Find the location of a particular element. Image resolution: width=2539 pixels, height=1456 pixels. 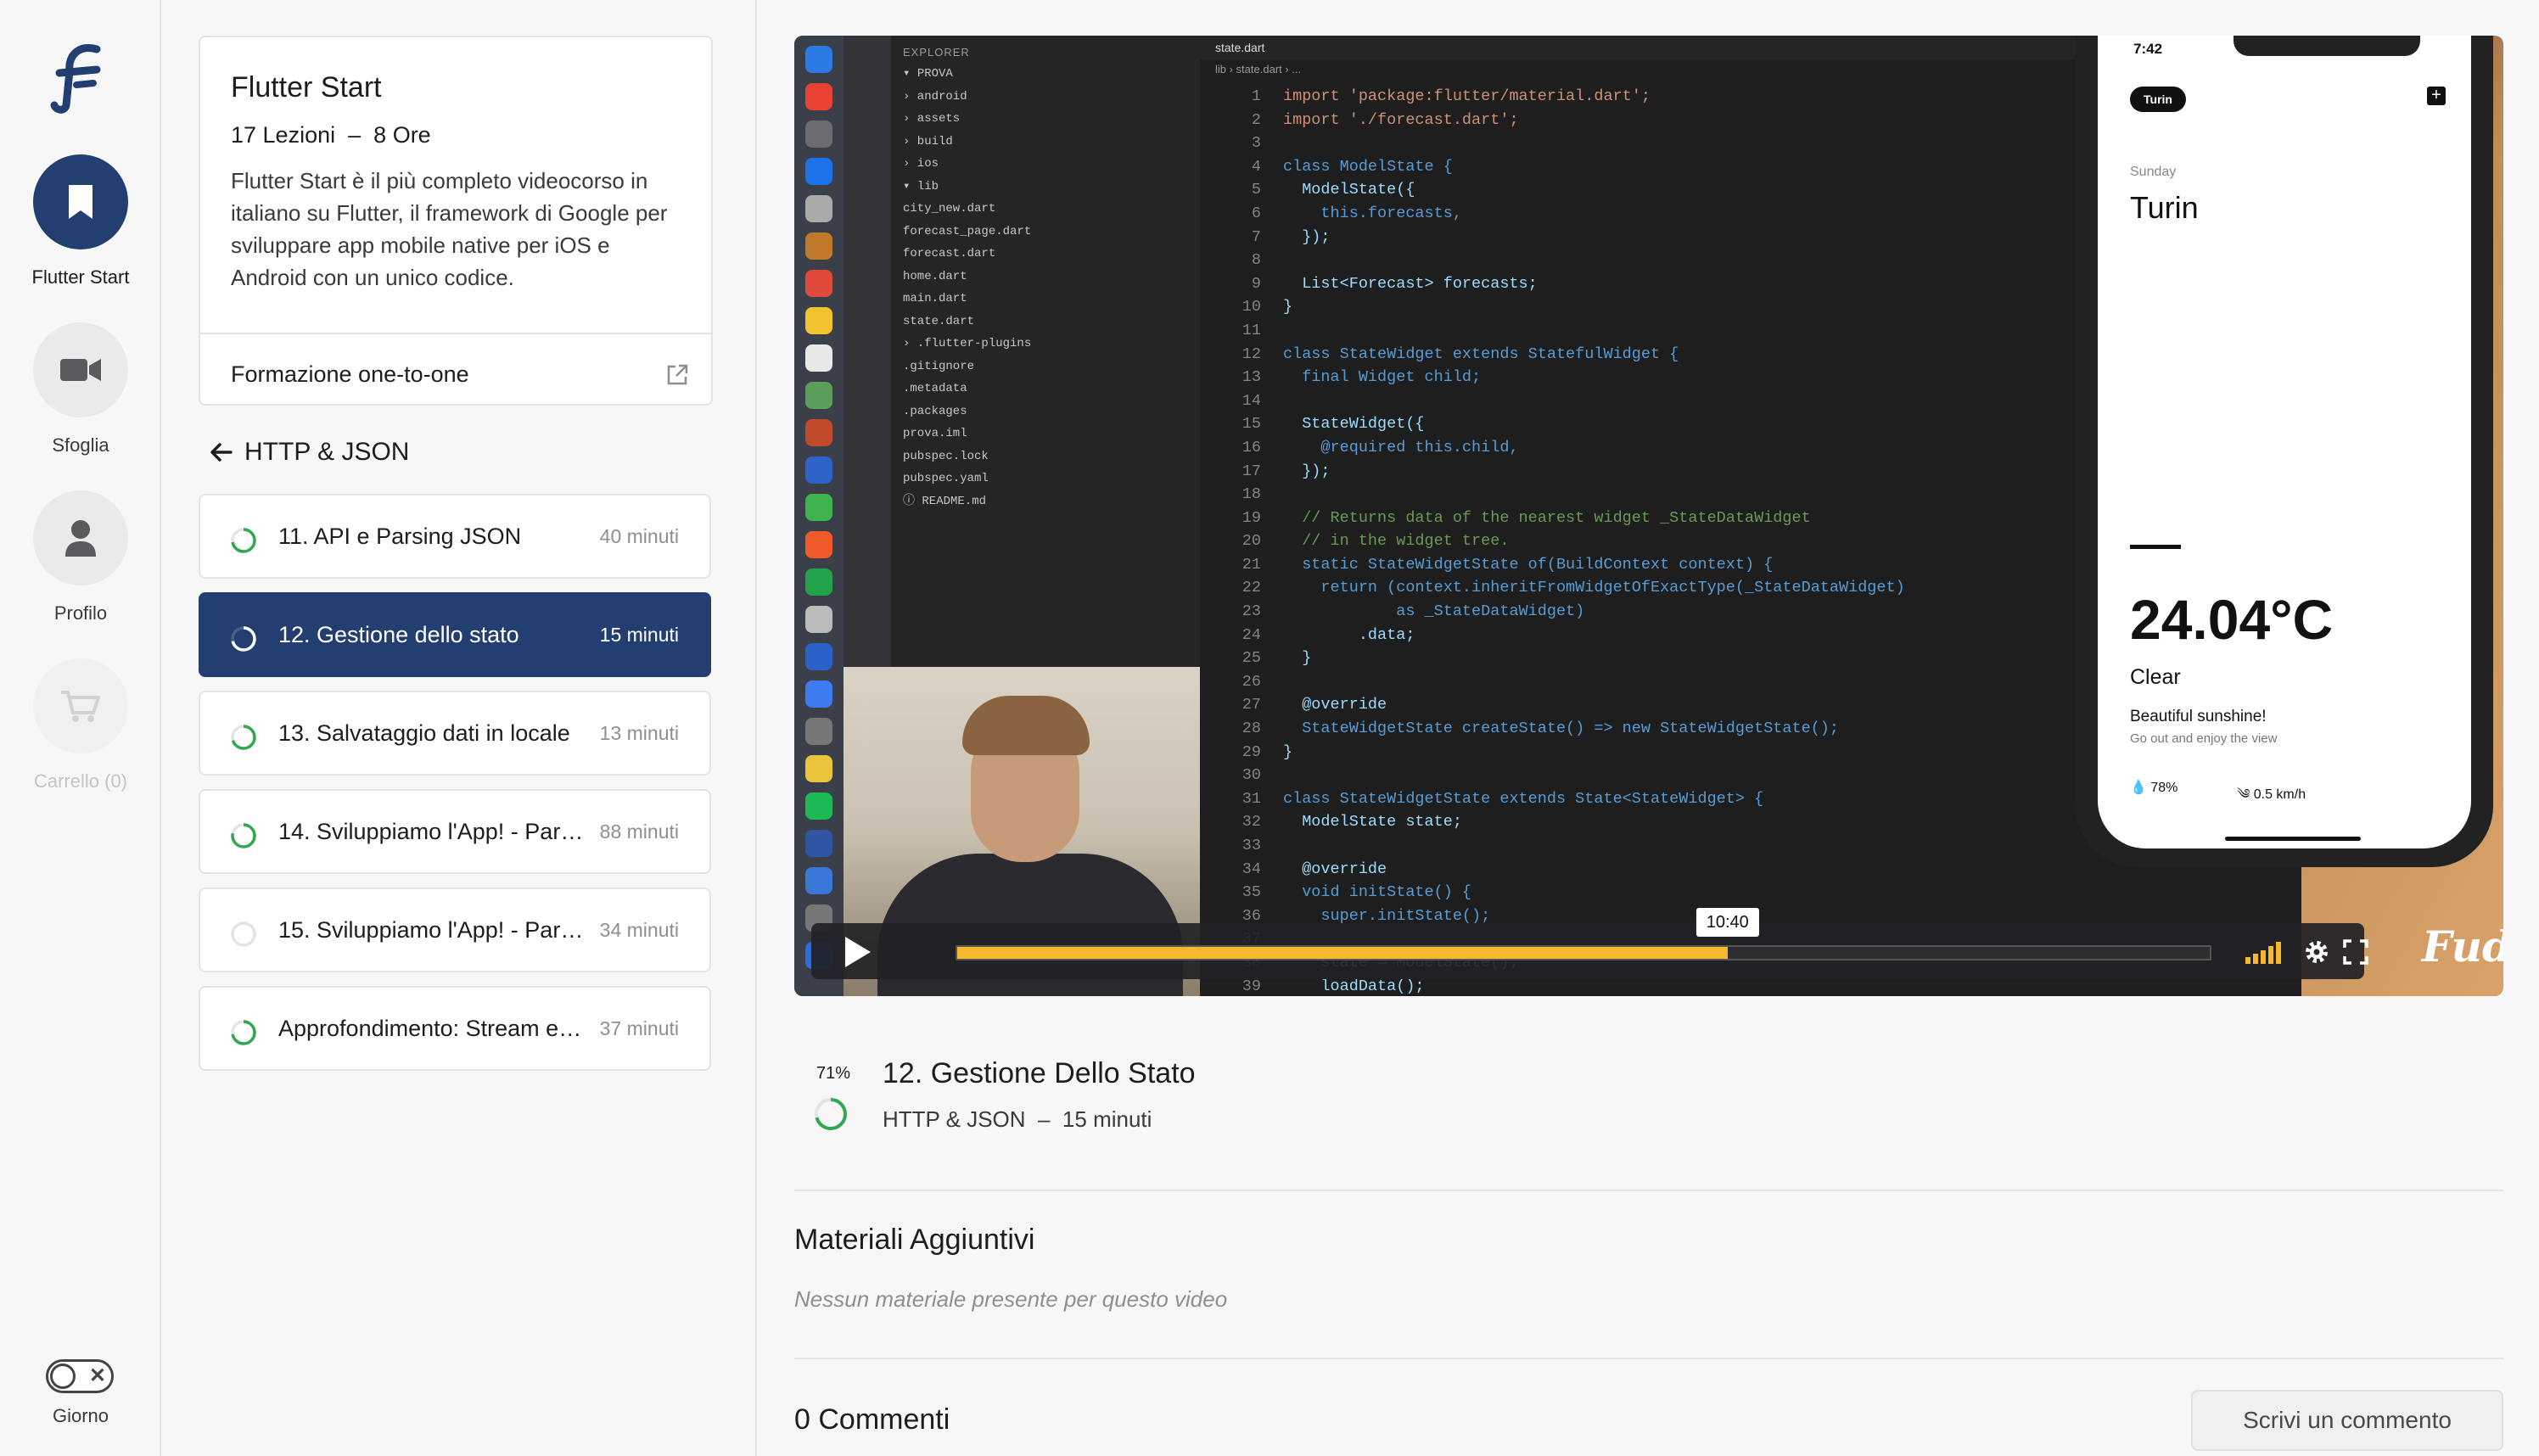

course-title: Flutter Start is located at coordinates (306, 87).